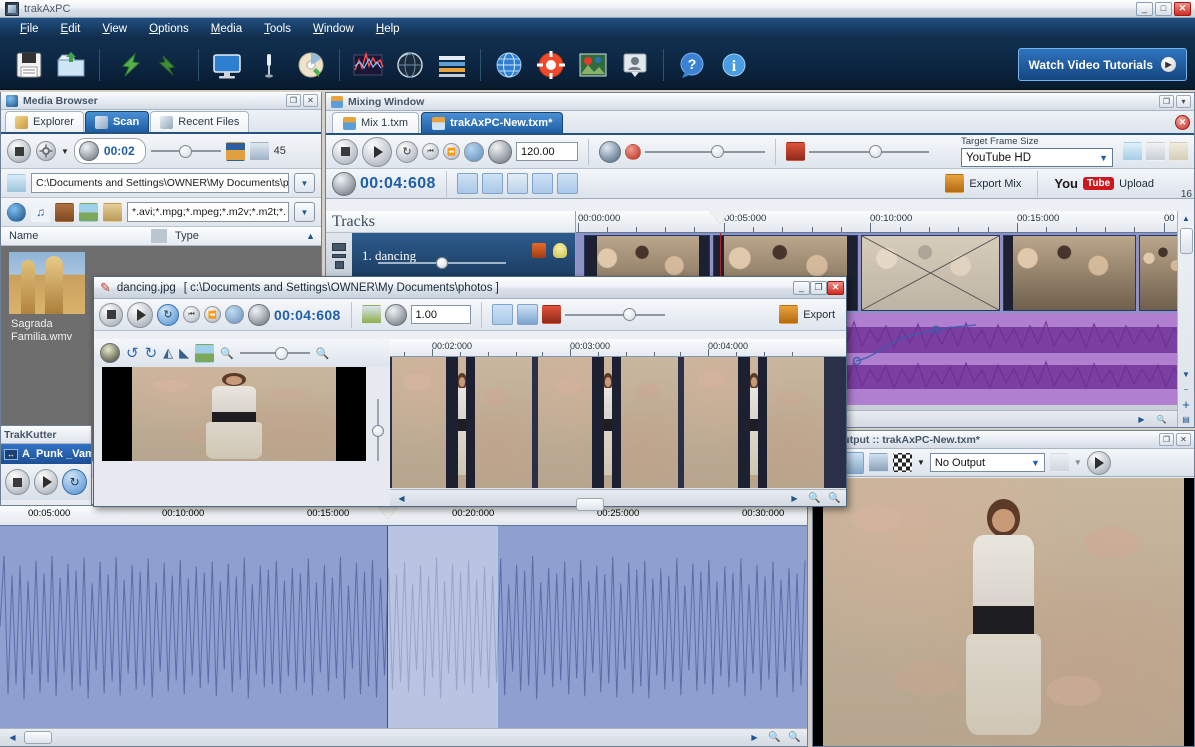  I want to click on menu-help: Help, so click(388, 29).